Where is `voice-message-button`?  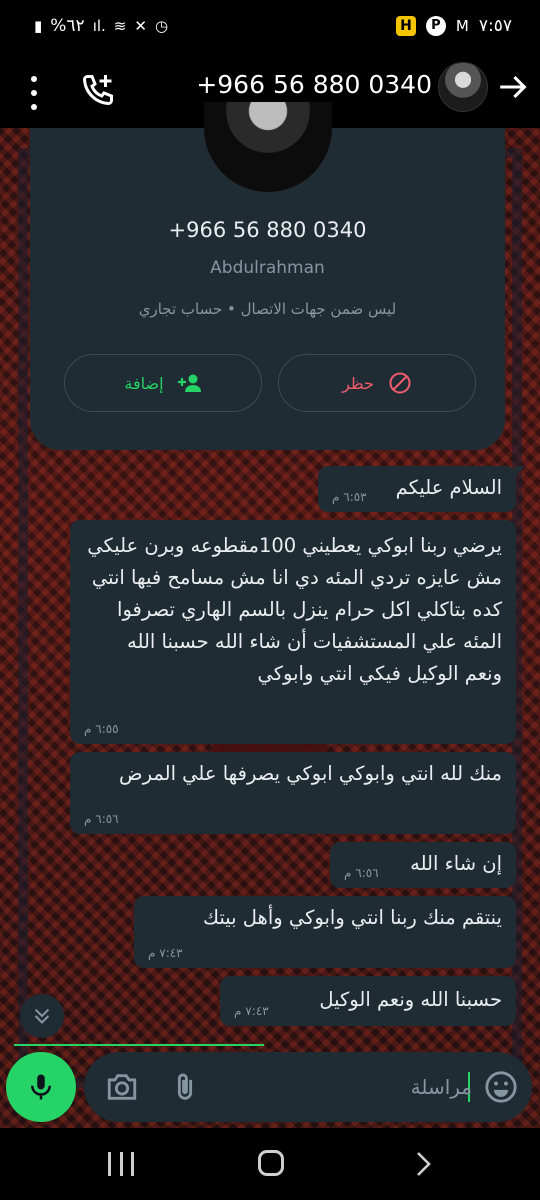 voice-message-button is located at coordinates (41, 1087).